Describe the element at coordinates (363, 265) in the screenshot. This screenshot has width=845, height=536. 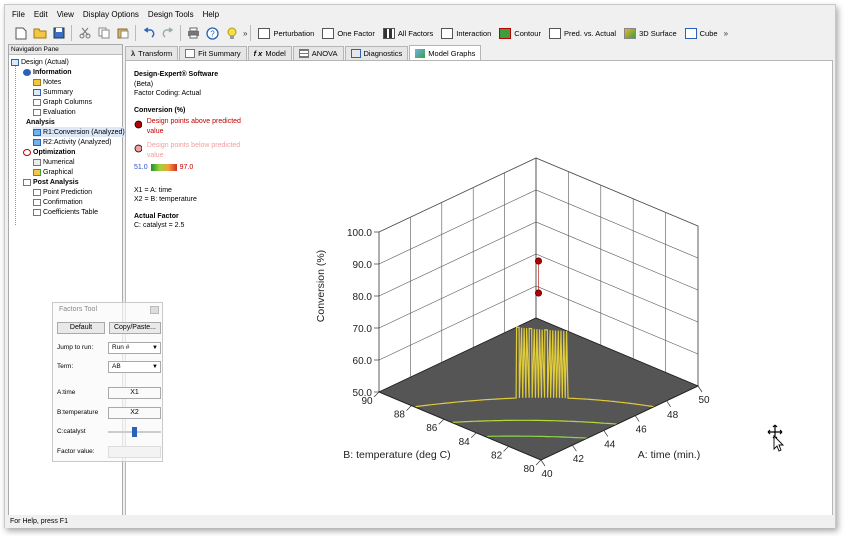
I see `z-tick-label: 90.0` at that location.